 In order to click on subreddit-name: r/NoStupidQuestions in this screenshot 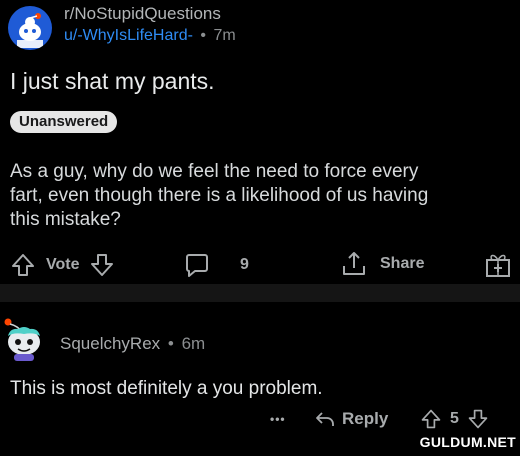, I will do `click(142, 14)`.